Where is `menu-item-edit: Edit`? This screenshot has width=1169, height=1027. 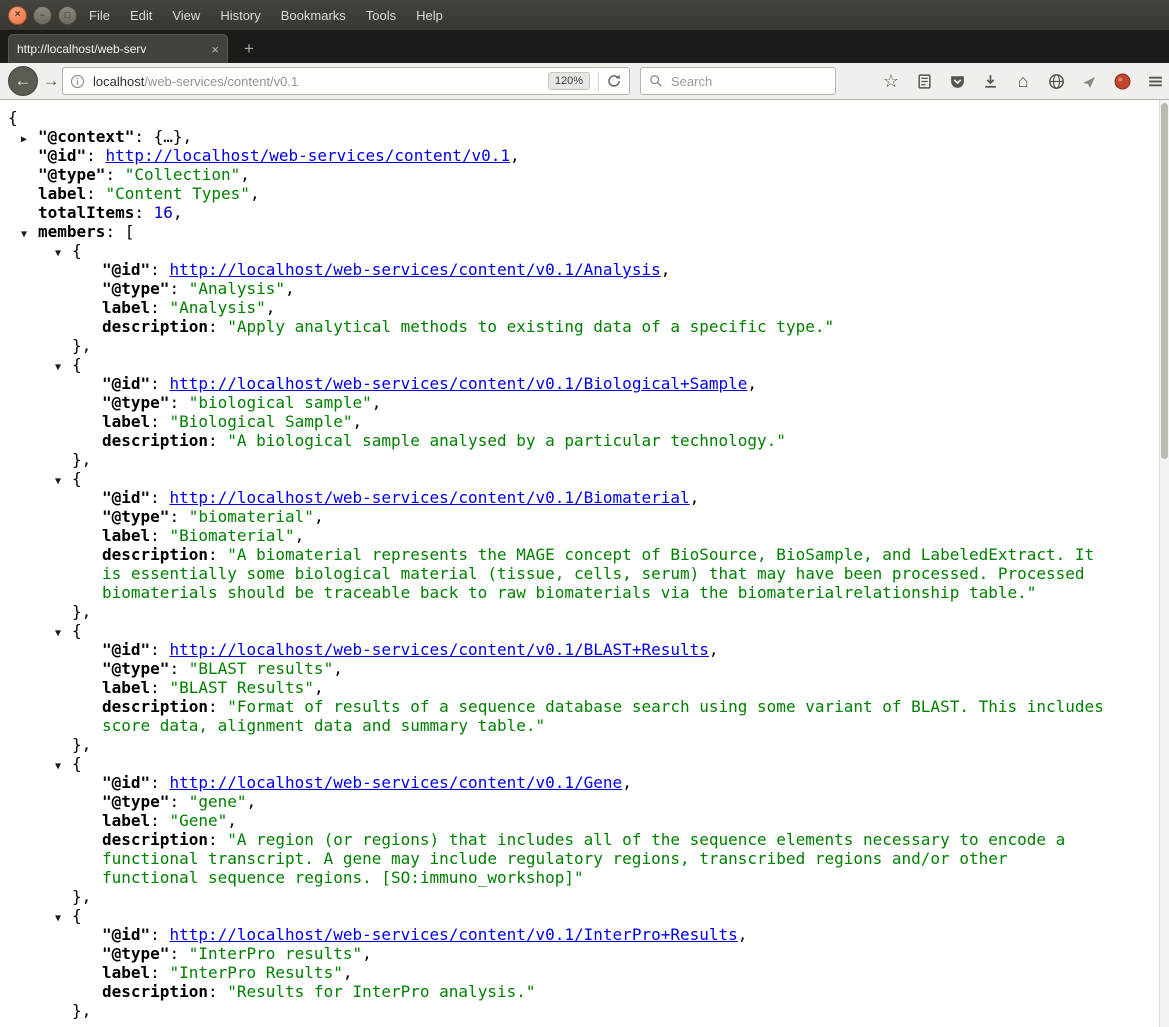
menu-item-edit: Edit is located at coordinates (141, 15).